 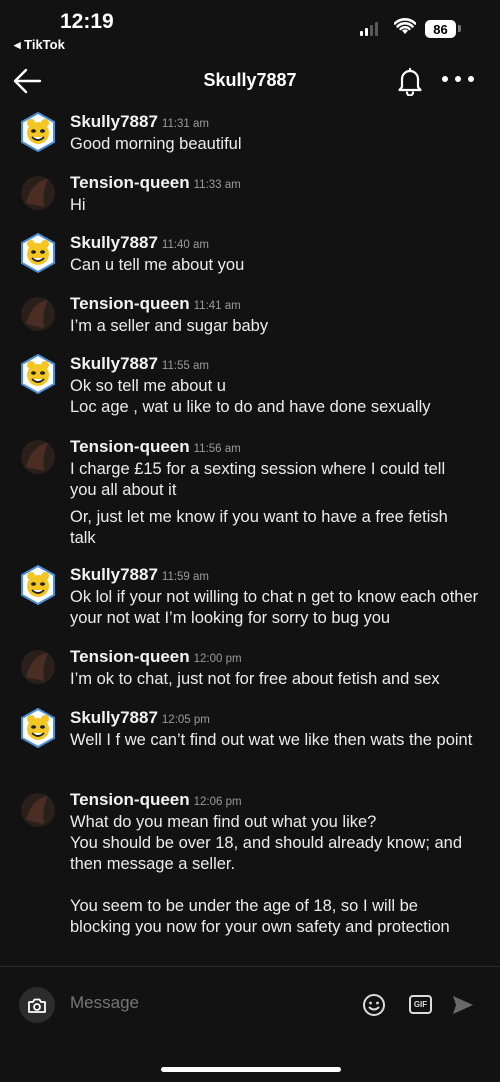 I want to click on message-time: 11:31 am, so click(x=185, y=124).